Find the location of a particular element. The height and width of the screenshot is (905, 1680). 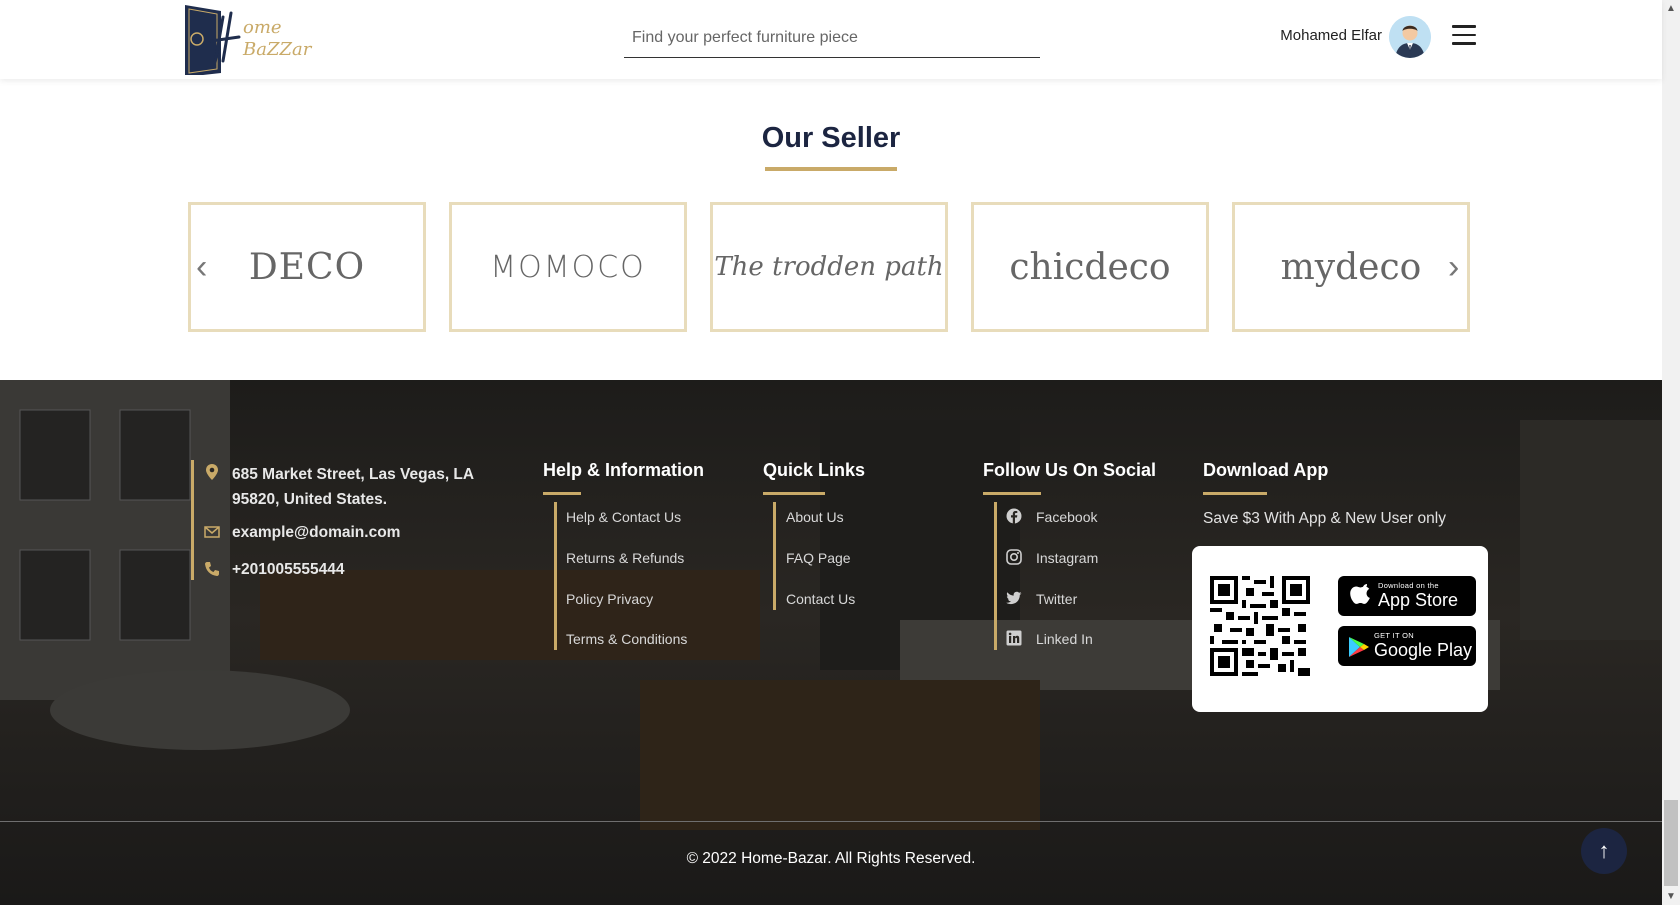

svg-text: BaZZar is located at coordinates (277, 49).